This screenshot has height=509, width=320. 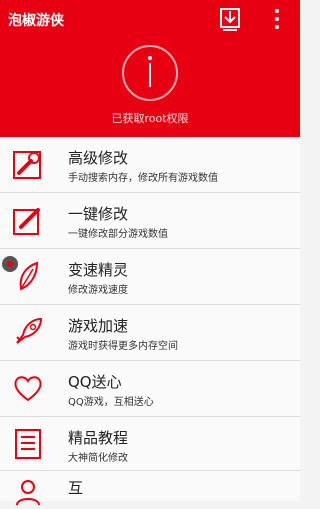 I want to click on floating-assist-icon, so click(x=10, y=264).